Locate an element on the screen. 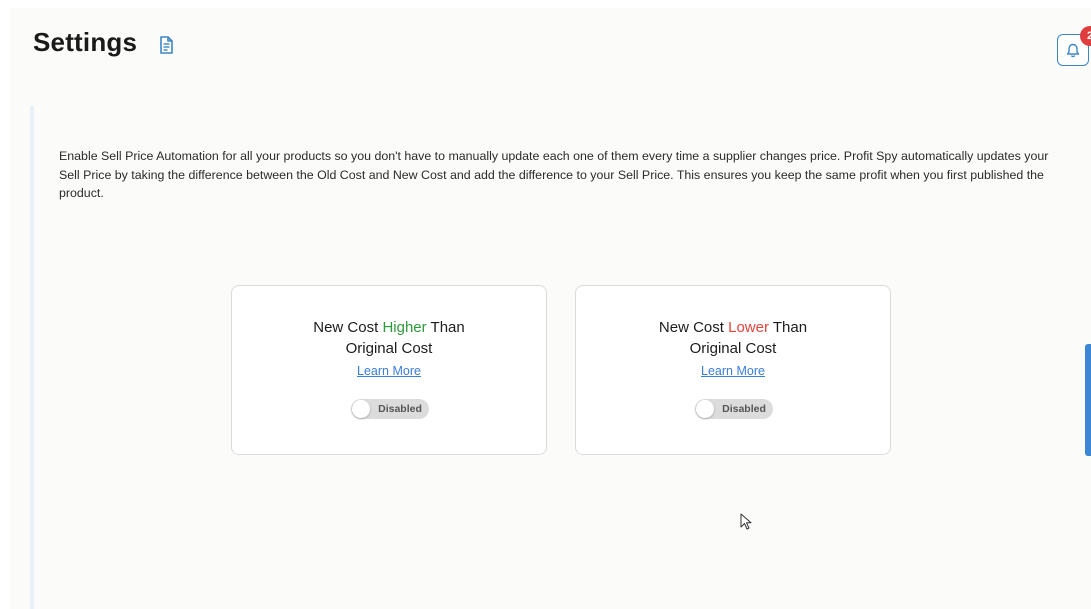  title-highlight: Lower is located at coordinates (748, 327).